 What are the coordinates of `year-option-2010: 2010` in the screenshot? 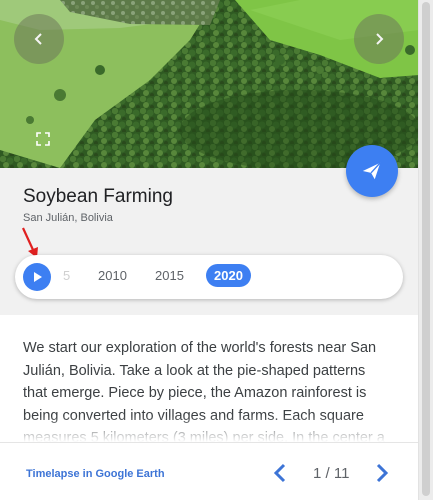 It's located at (112, 275).